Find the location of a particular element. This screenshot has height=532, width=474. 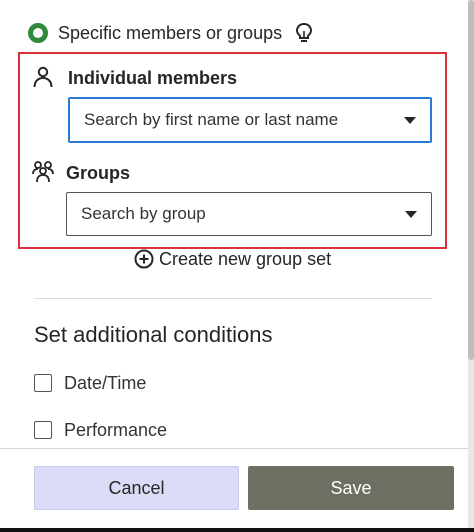

radio-specific-members: Specific members or groups is located at coordinates (171, 33).